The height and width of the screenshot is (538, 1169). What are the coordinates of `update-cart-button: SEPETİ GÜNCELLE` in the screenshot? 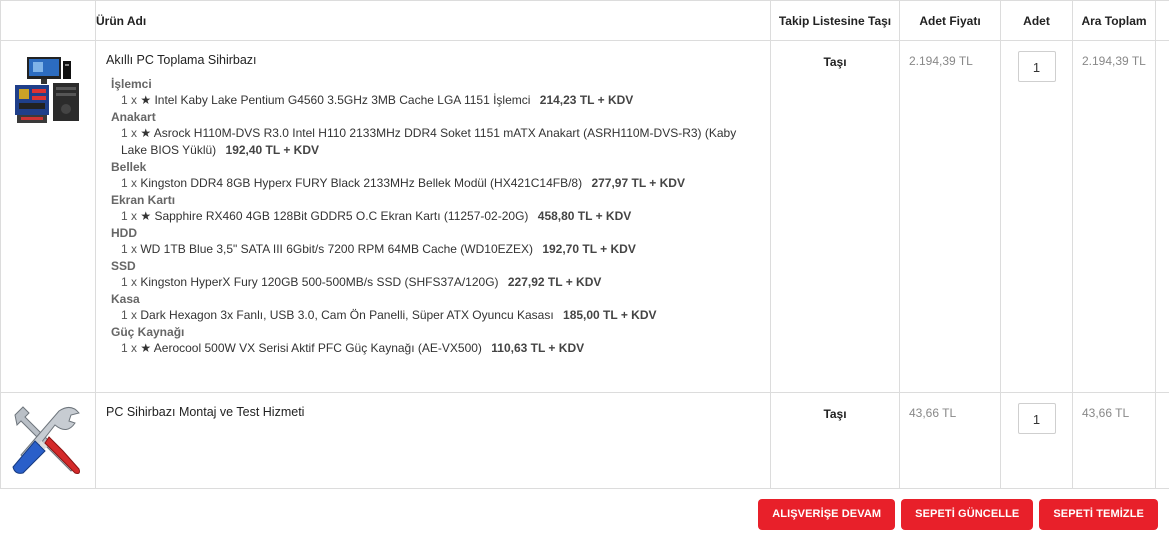 It's located at (967, 514).